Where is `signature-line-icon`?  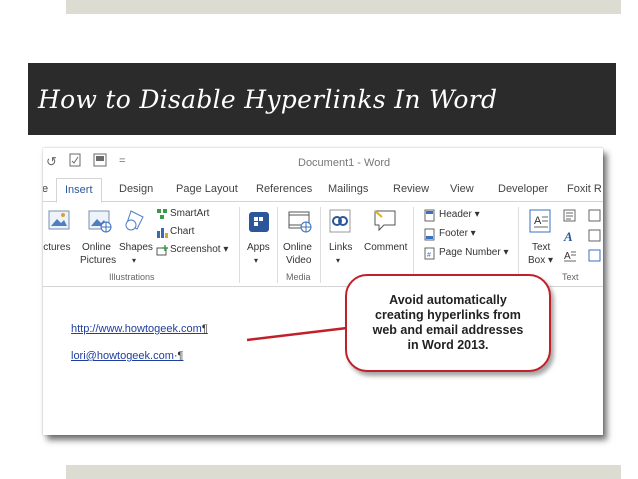 signature-line-icon is located at coordinates (595, 239).